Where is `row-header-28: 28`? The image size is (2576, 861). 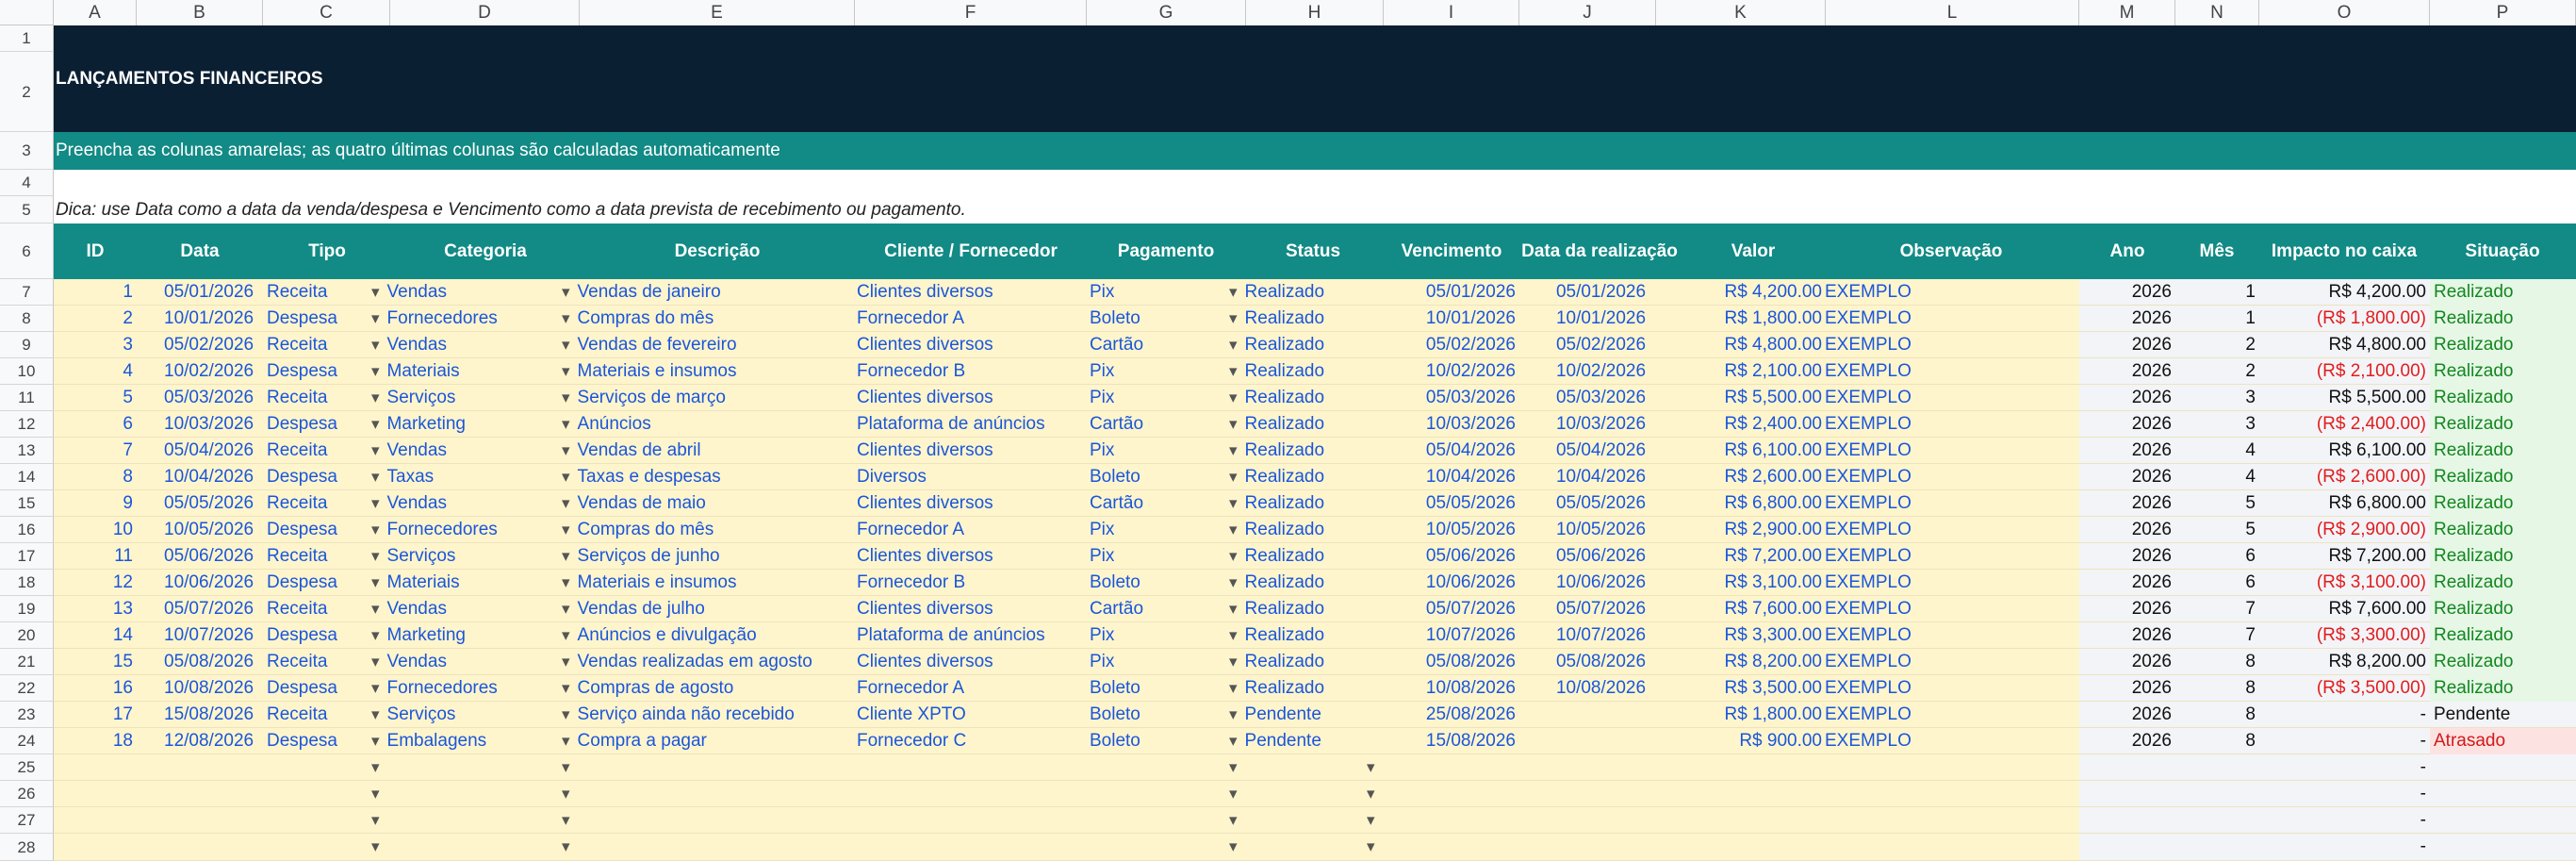 row-header-28: 28 is located at coordinates (27, 847).